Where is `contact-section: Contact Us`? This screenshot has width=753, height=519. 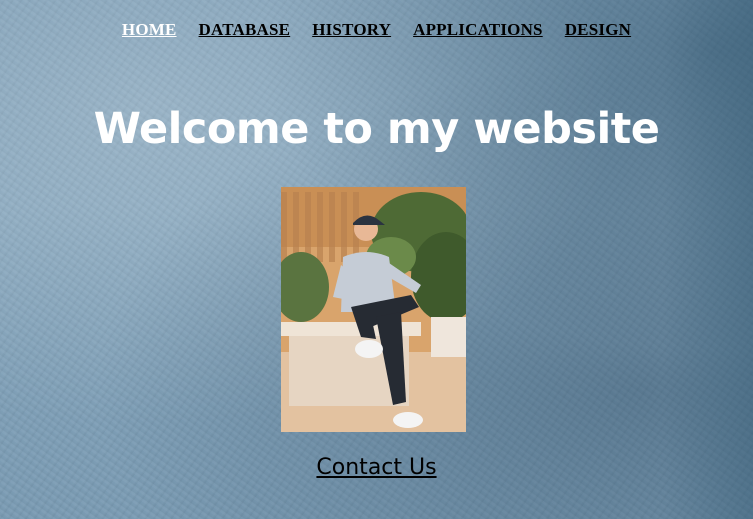 contact-section: Contact Us is located at coordinates (376, 467).